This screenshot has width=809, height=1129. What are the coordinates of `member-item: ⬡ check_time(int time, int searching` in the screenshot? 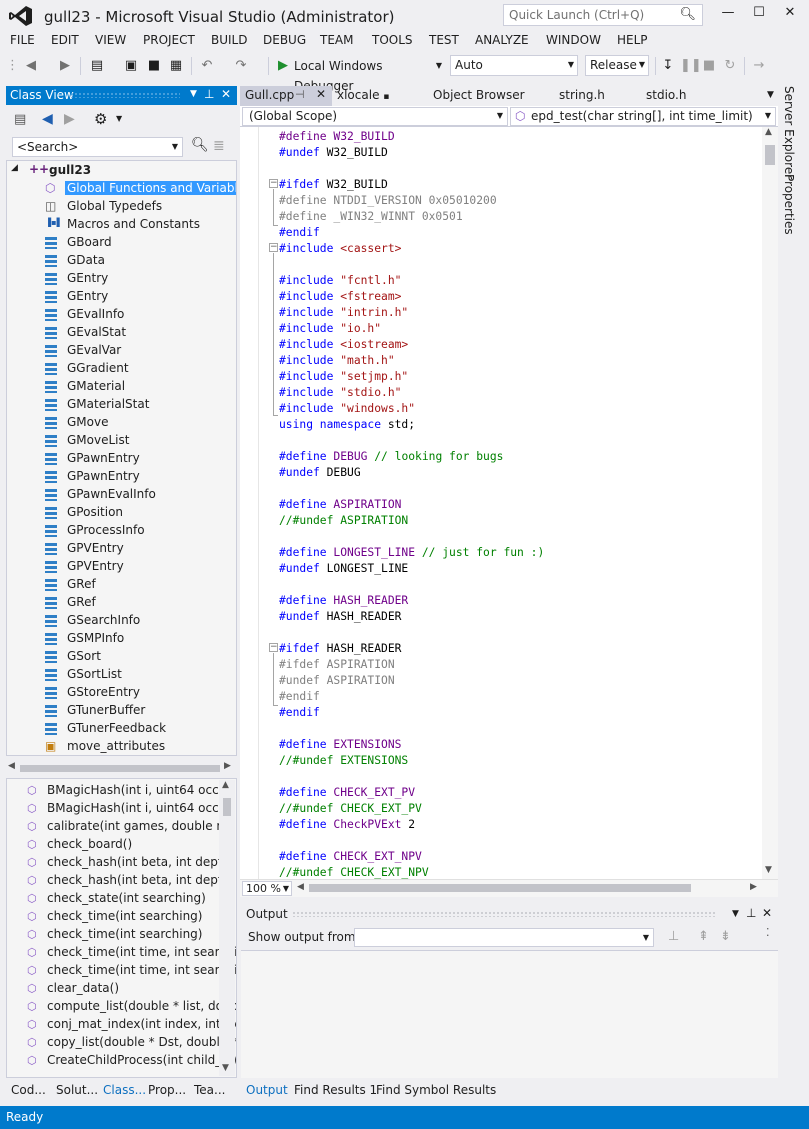 It's located at (123, 971).